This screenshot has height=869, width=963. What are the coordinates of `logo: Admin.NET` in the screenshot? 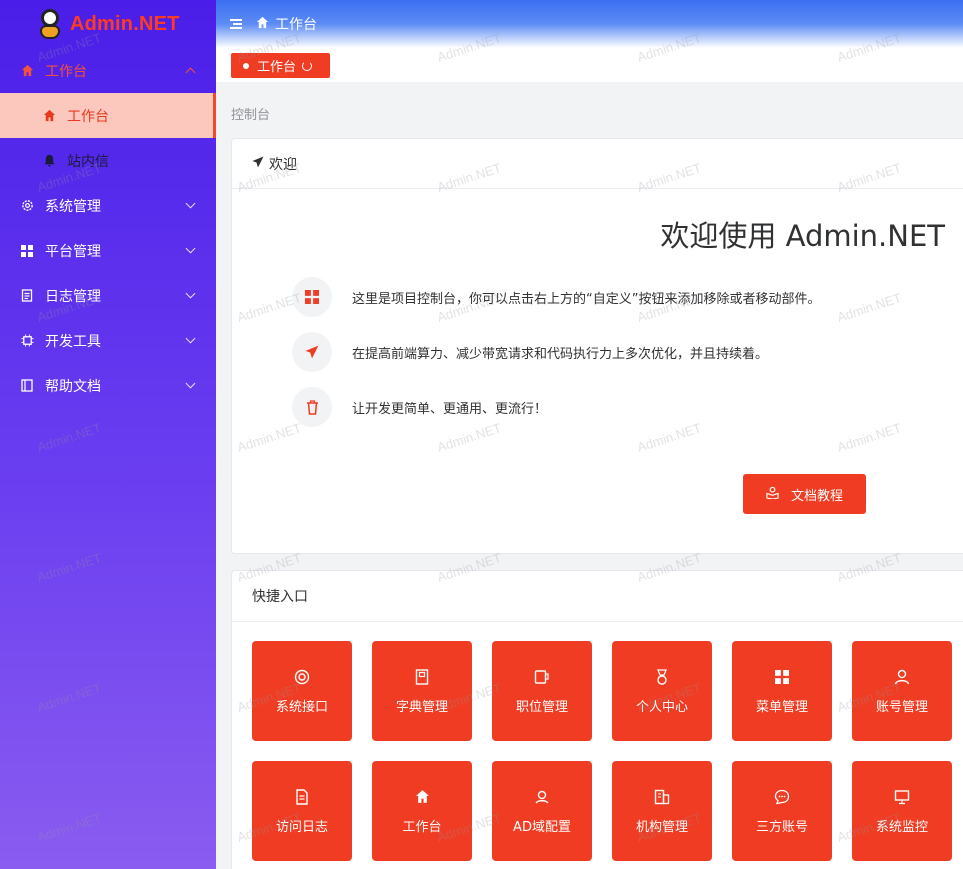 It's located at (108, 24).